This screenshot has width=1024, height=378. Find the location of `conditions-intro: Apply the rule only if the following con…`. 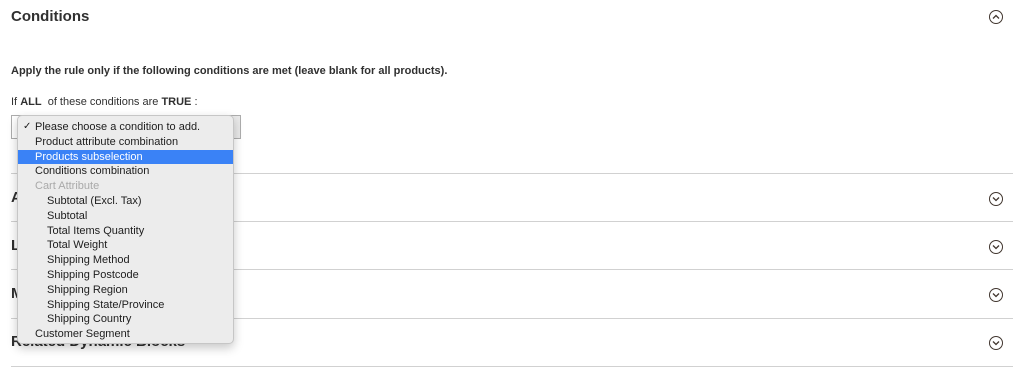

conditions-intro: Apply the rule only if the following con… is located at coordinates (229, 71).